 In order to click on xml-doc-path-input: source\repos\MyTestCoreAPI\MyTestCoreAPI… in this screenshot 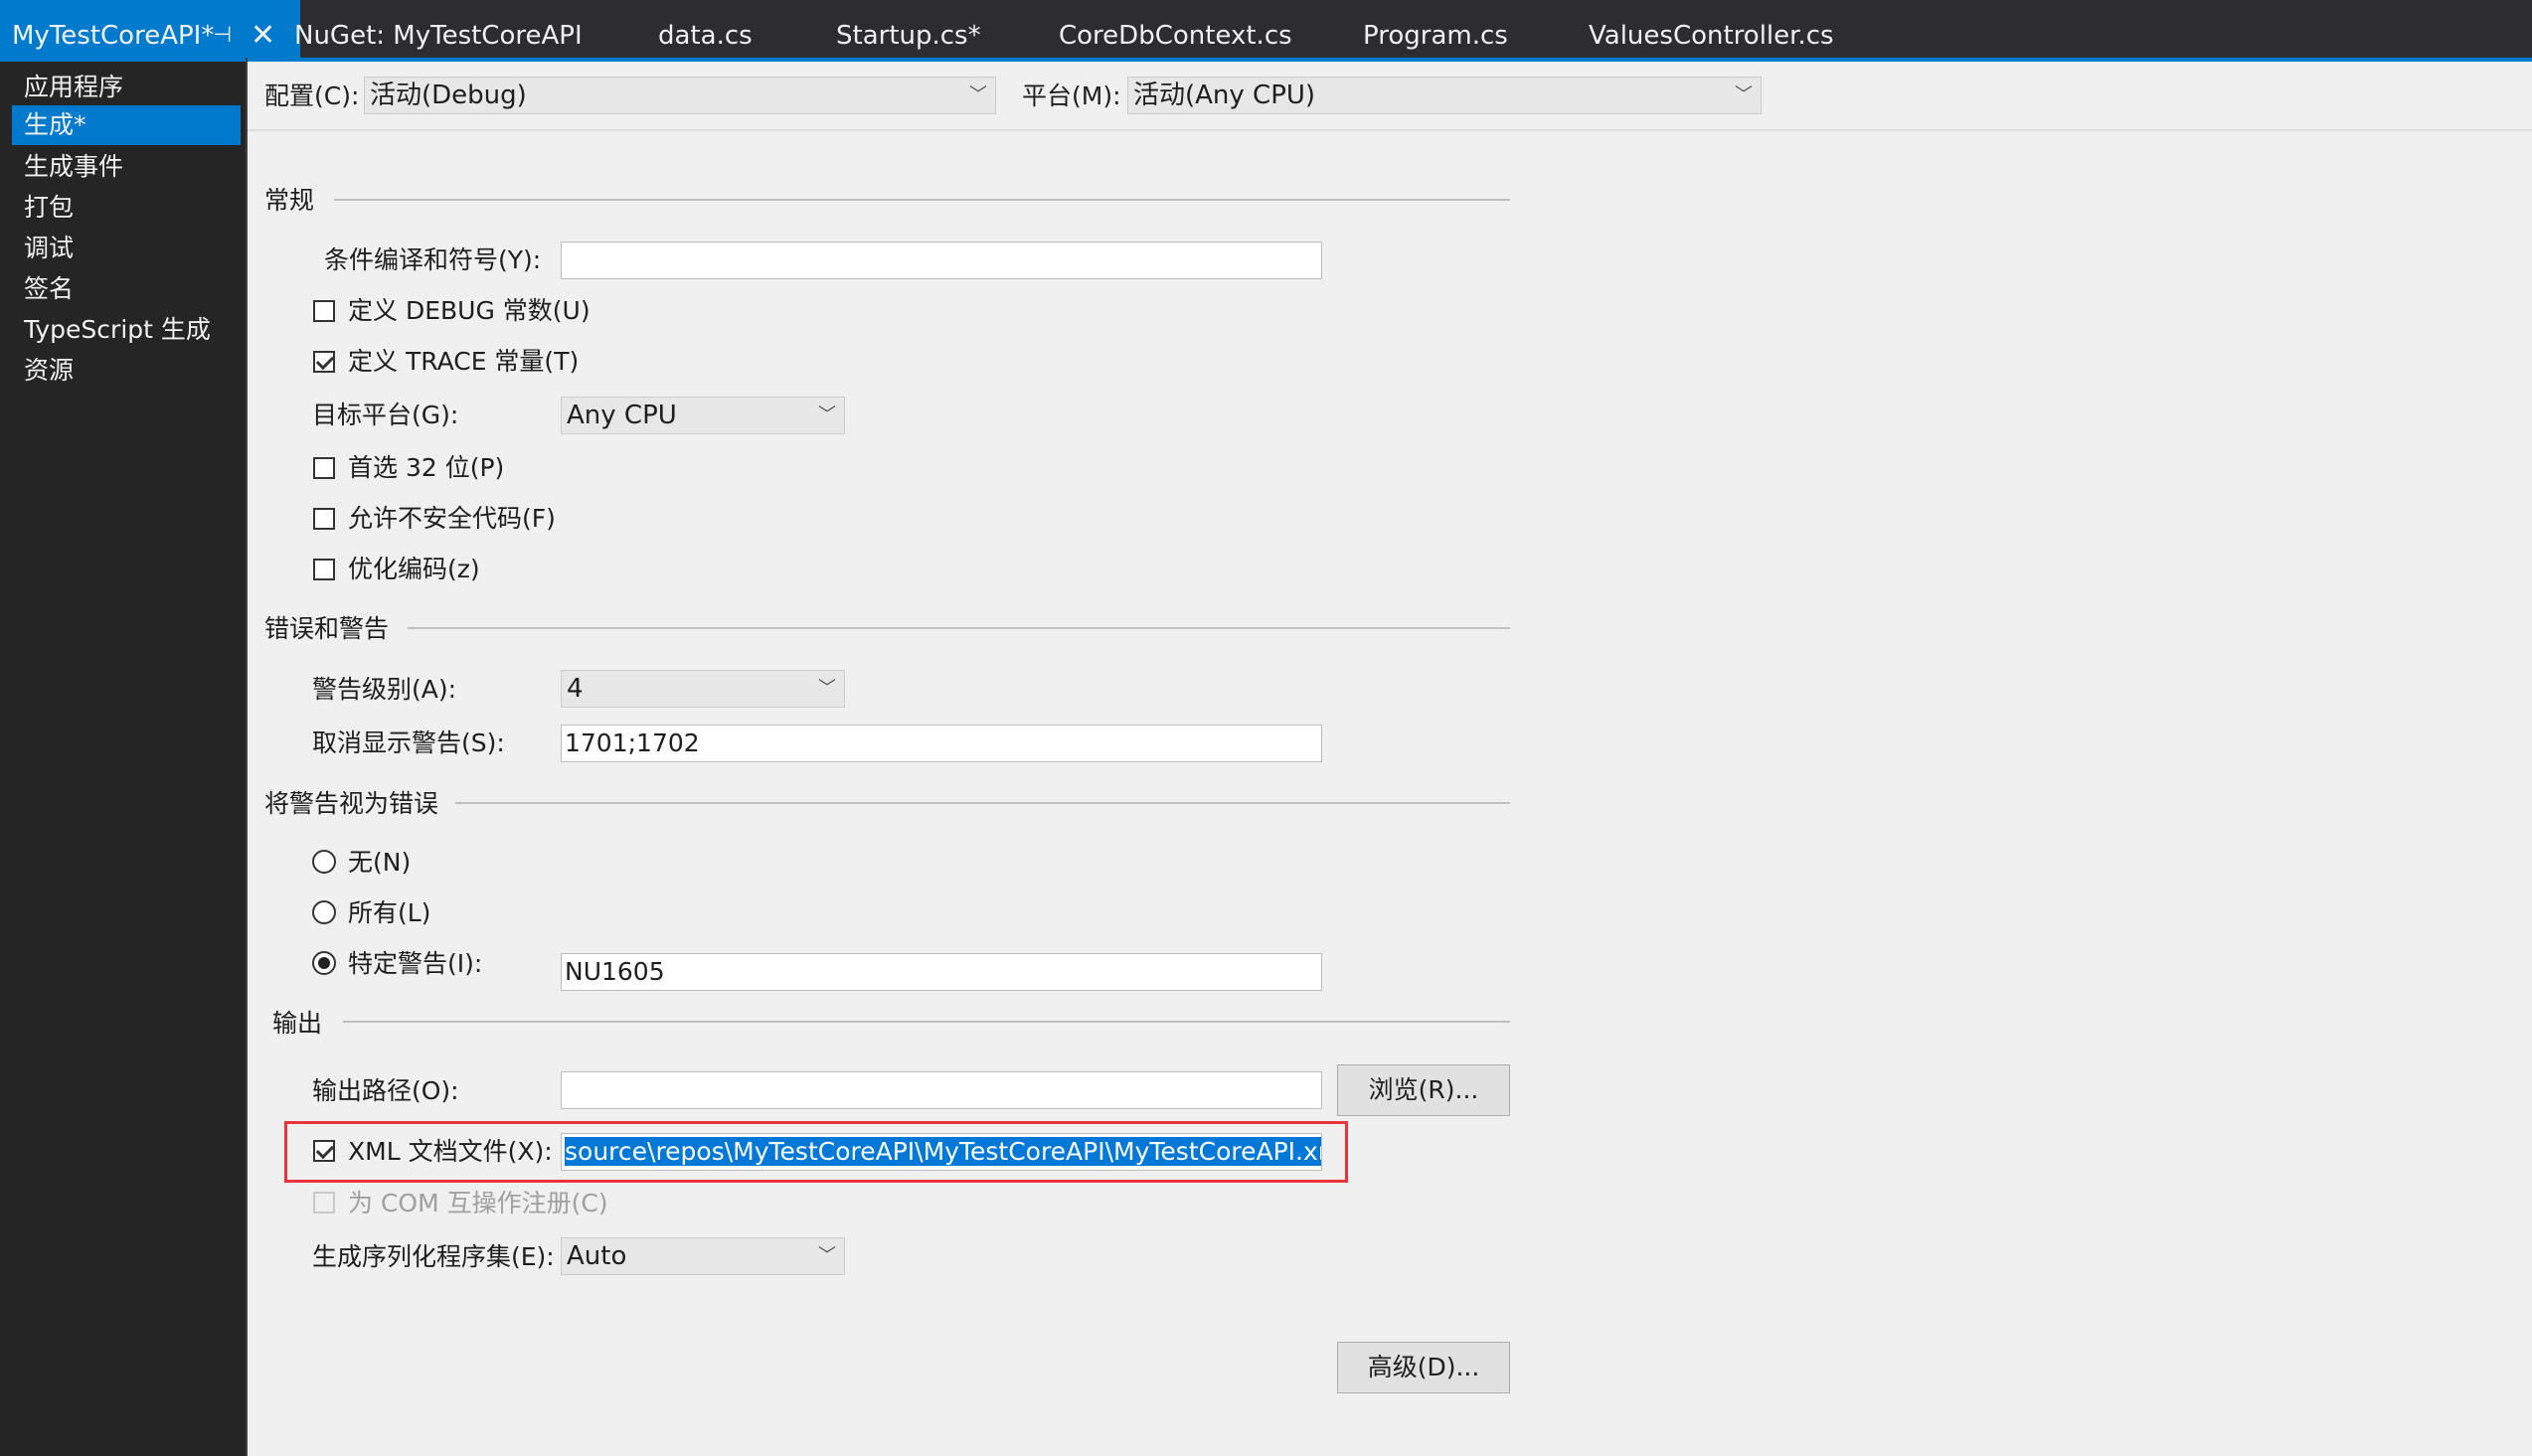, I will do `click(941, 1152)`.